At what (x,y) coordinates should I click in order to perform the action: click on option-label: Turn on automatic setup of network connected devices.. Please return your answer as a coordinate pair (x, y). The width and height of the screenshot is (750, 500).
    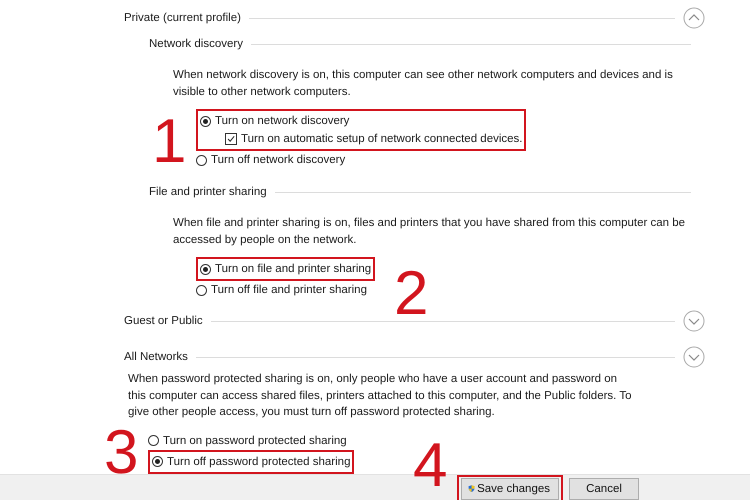
    Looking at the image, I should click on (381, 139).